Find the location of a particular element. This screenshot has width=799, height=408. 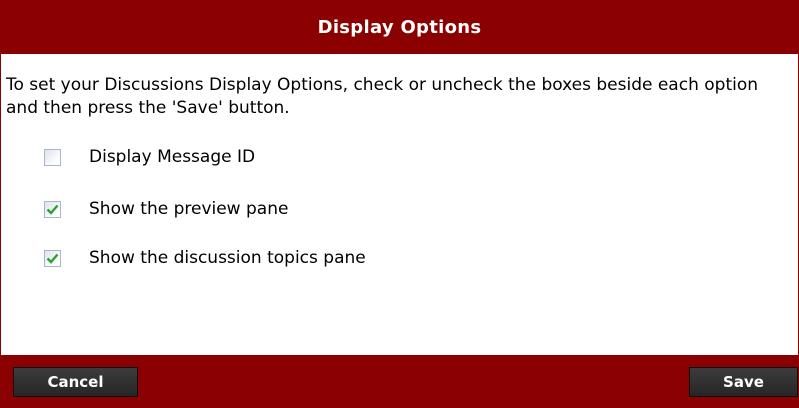

option-show-discussion-topics-pane: Show the discussion topics pane is located at coordinates (205, 258).